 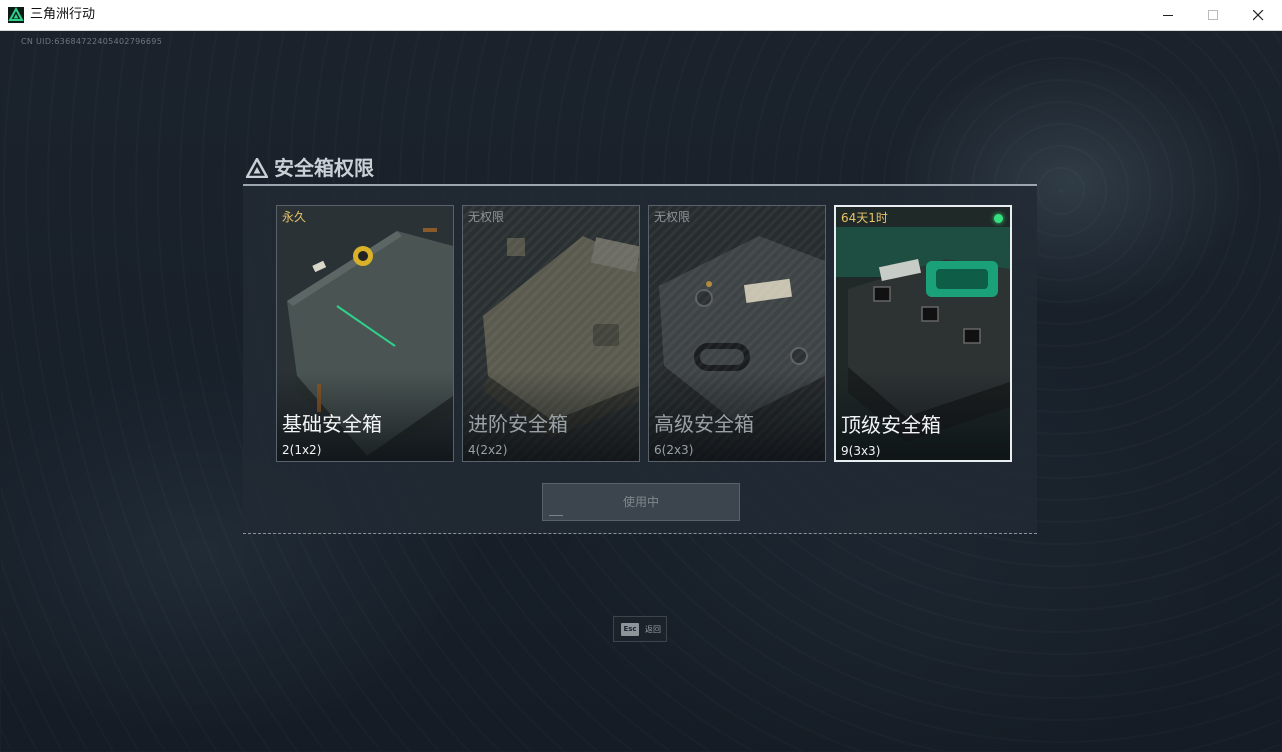 I want to click on window-titlebar: 三角洲行动, so click(x=641, y=15).